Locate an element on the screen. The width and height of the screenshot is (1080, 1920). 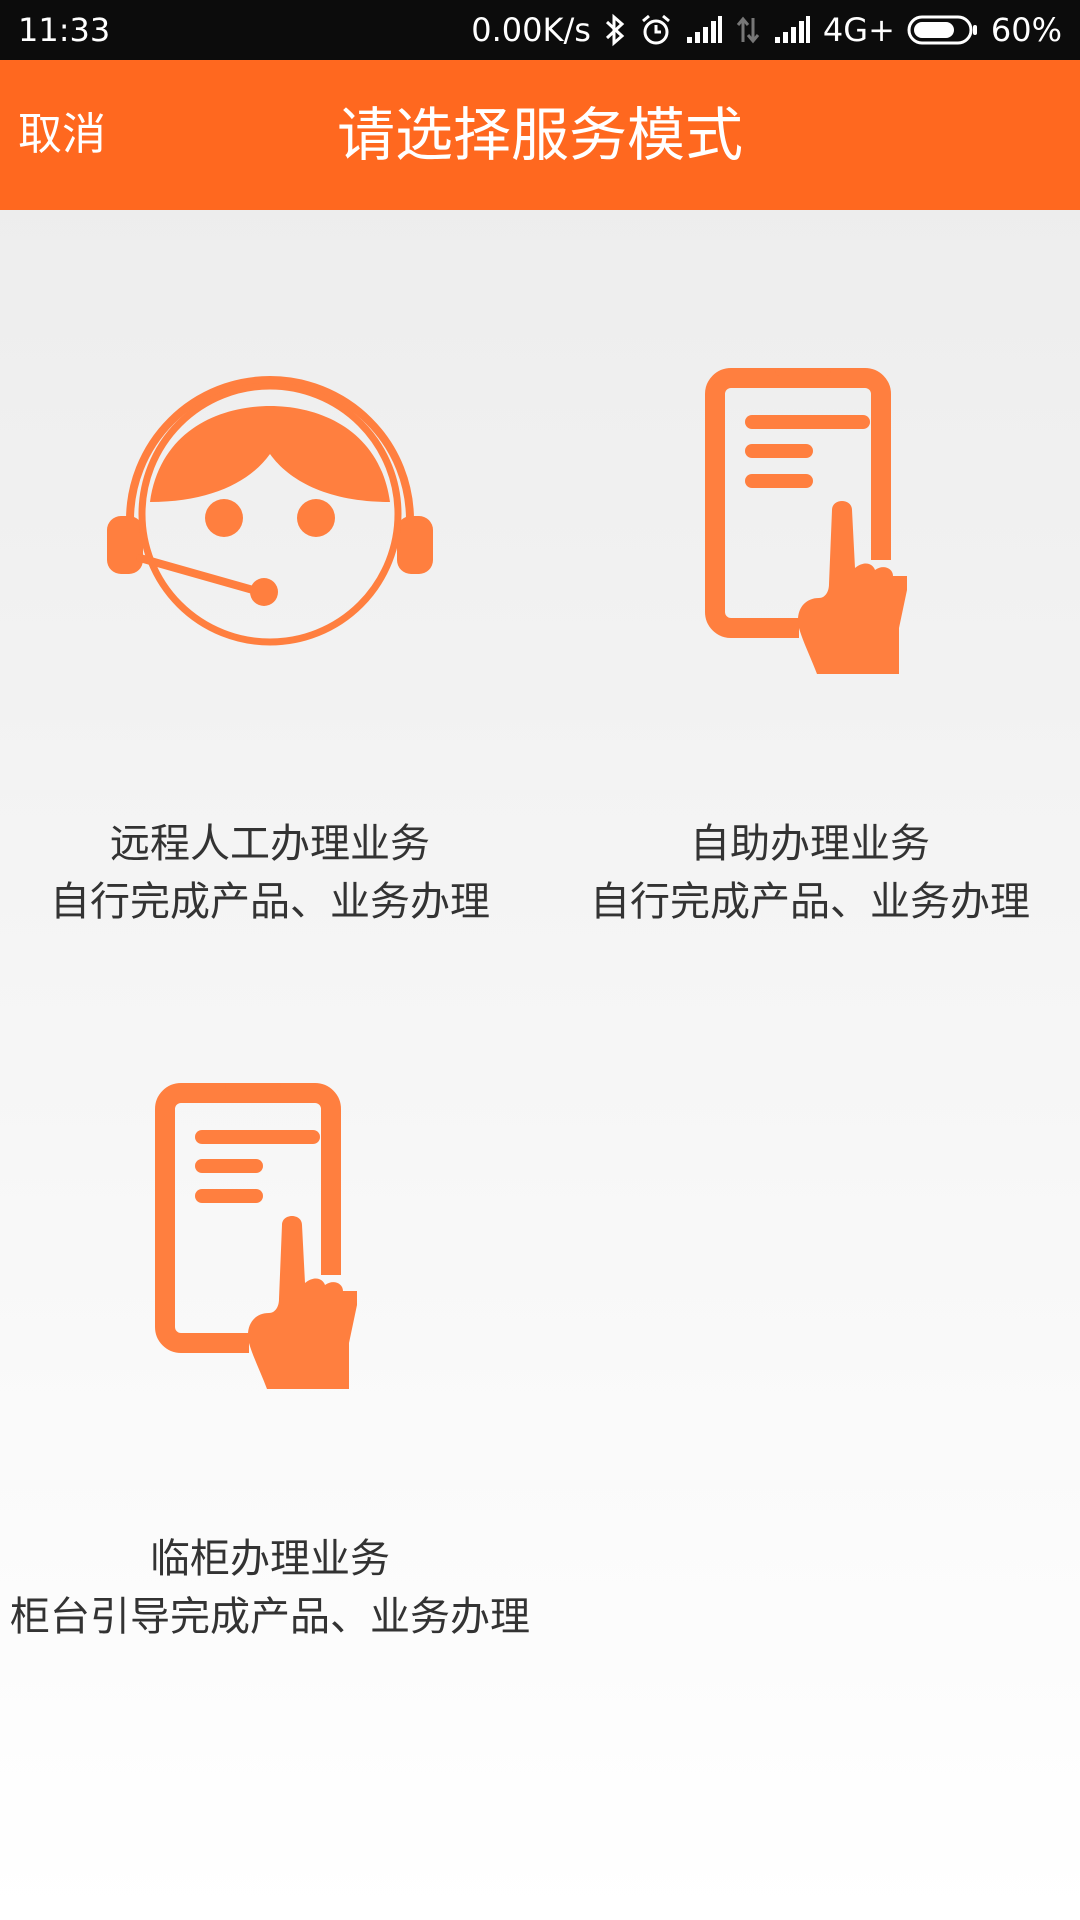
cancel-button: 取消 is located at coordinates (62, 135).